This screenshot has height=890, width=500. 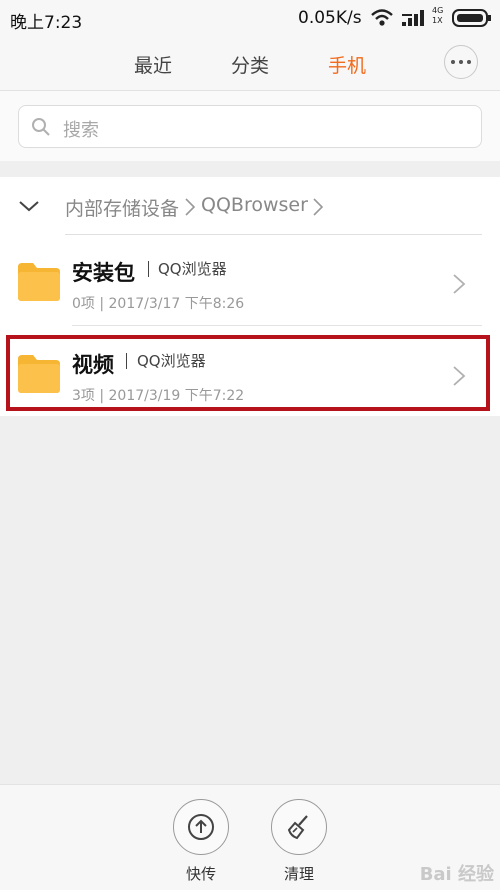 What do you see at coordinates (122, 207) in the screenshot?
I see `breadcrumb-item-storage: 内部存储设备` at bounding box center [122, 207].